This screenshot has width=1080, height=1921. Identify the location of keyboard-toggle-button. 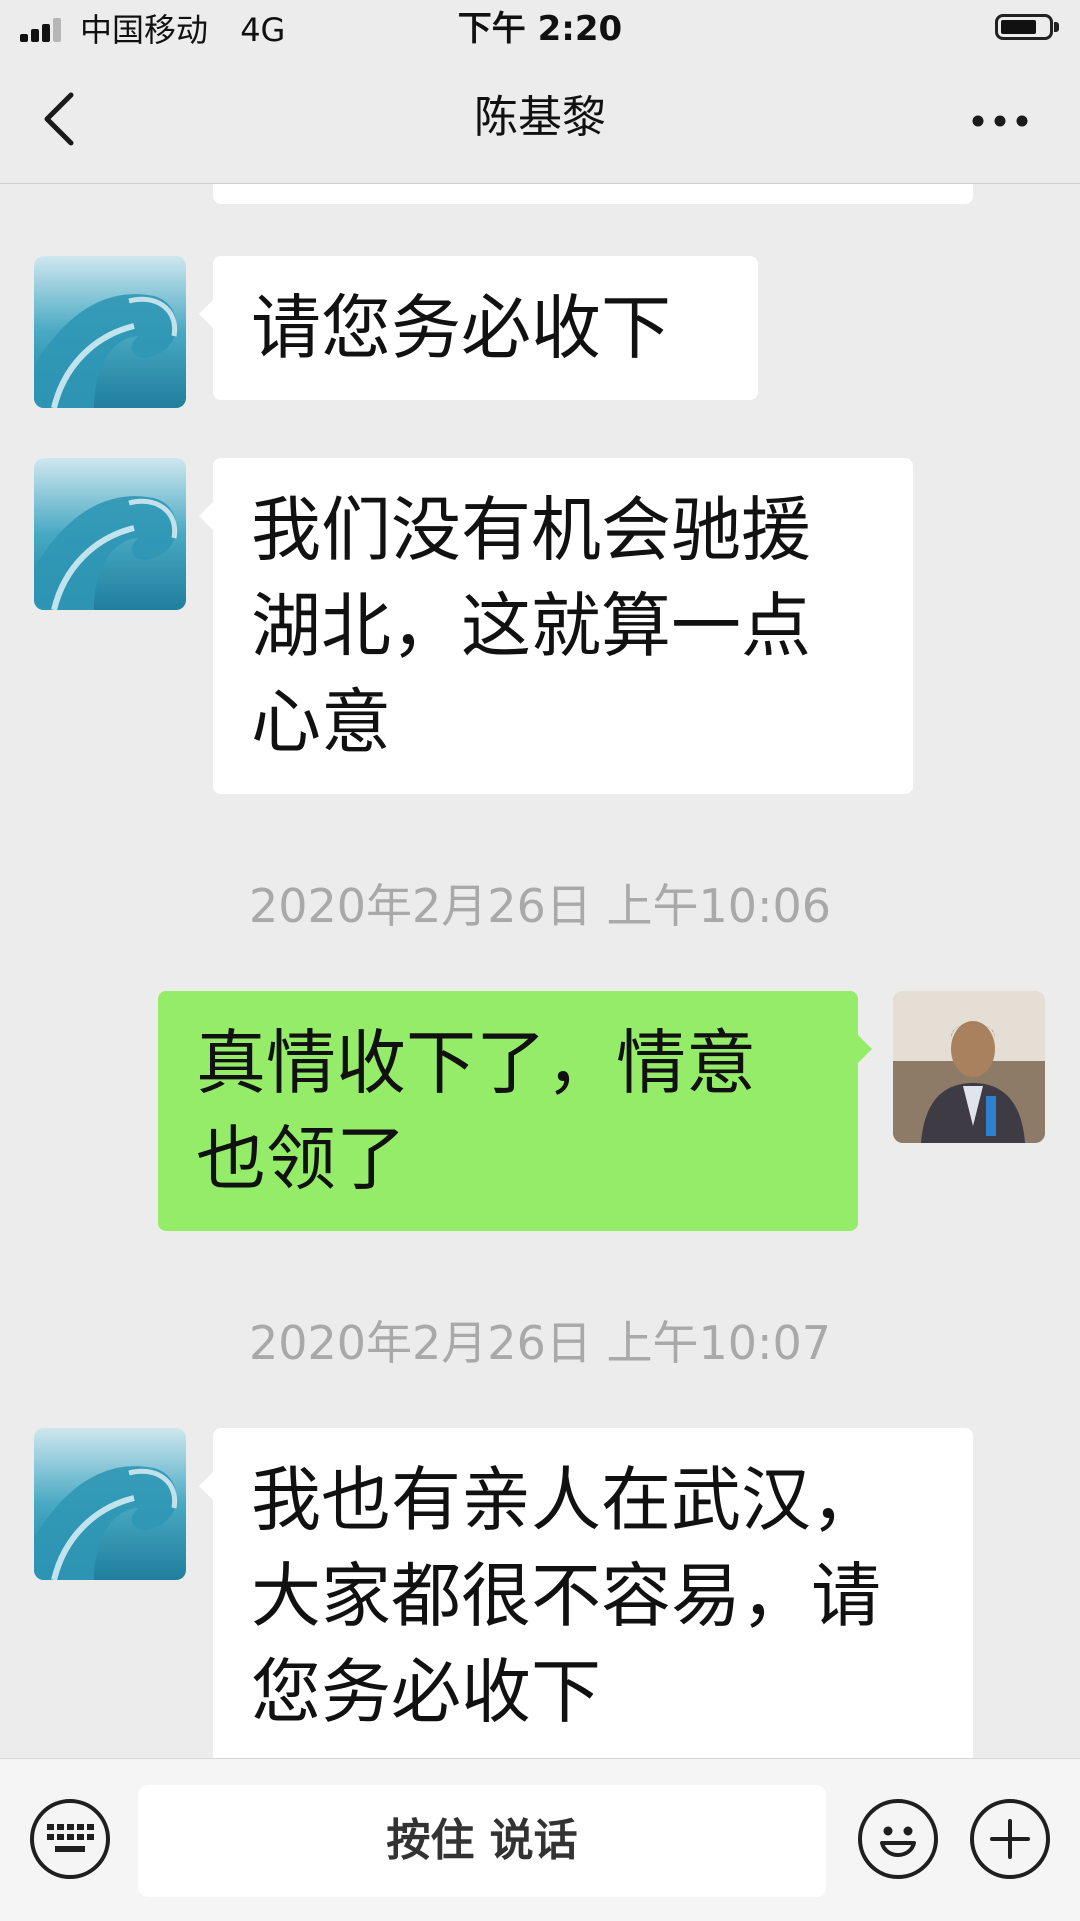
(70, 1839).